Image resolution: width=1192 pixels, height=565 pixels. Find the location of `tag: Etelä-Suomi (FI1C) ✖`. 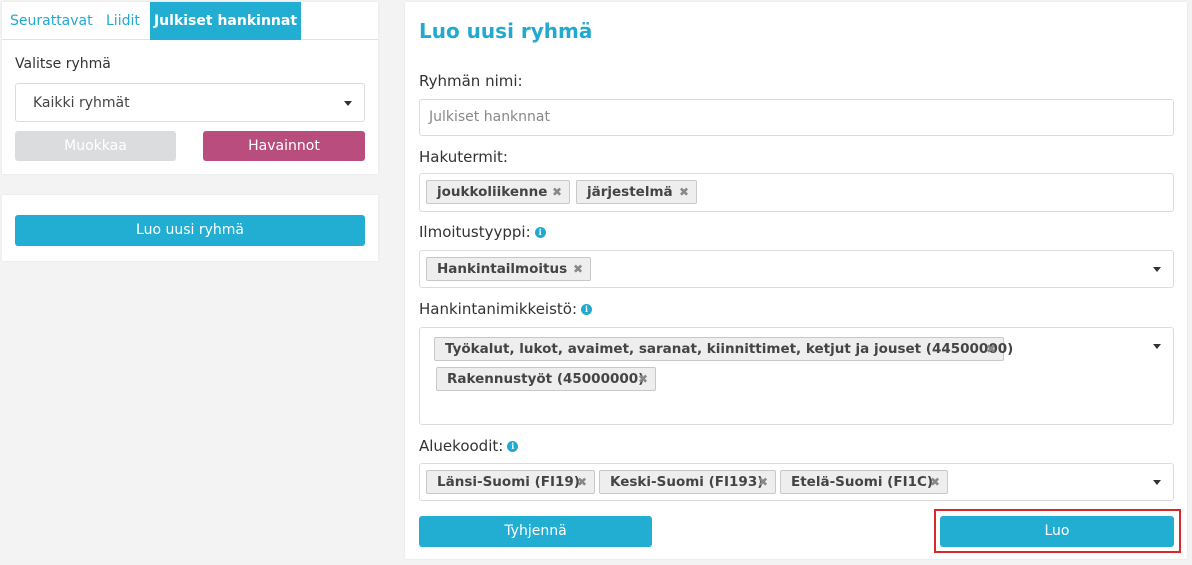

tag: Etelä-Suomi (FI1C) ✖ is located at coordinates (864, 482).